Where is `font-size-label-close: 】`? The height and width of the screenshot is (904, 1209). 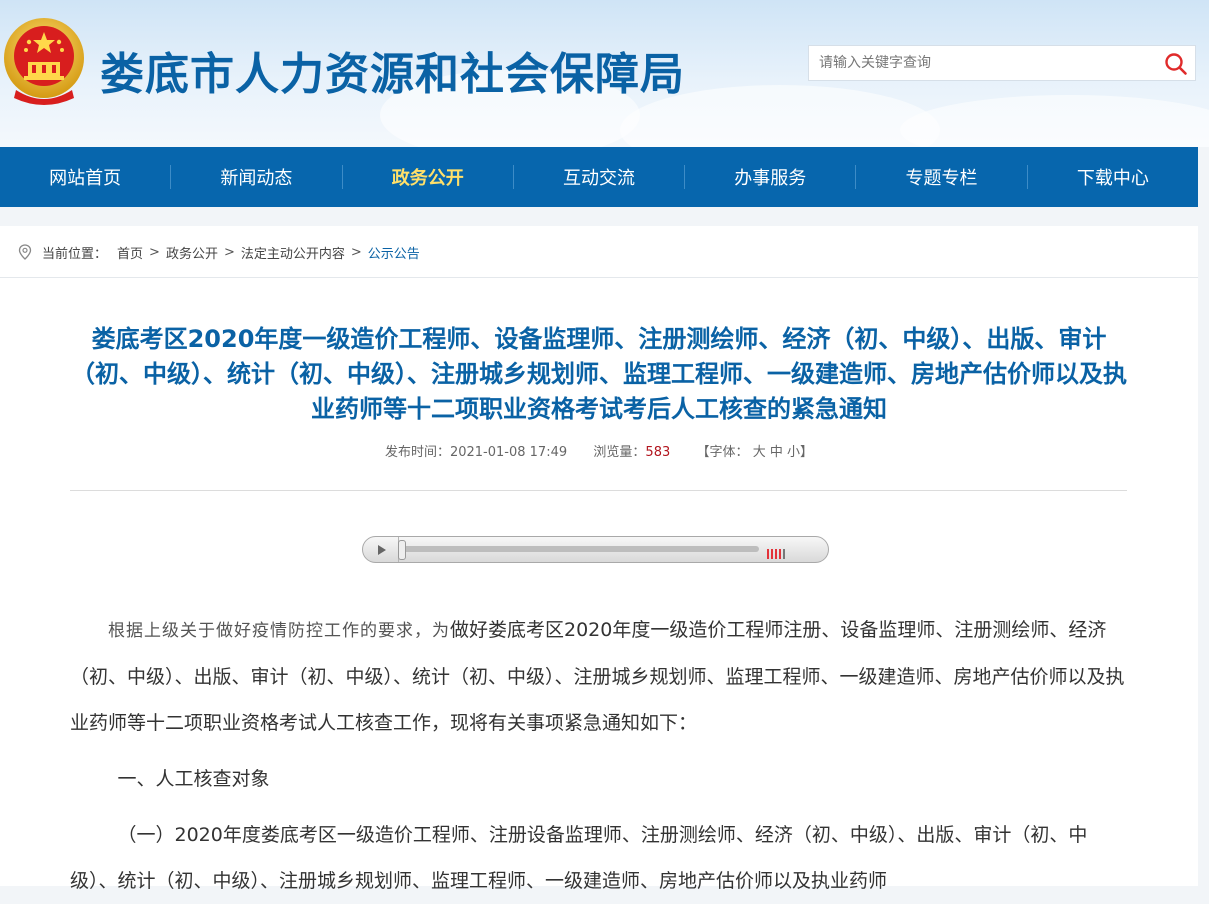 font-size-label-close: 】 is located at coordinates (807, 452).